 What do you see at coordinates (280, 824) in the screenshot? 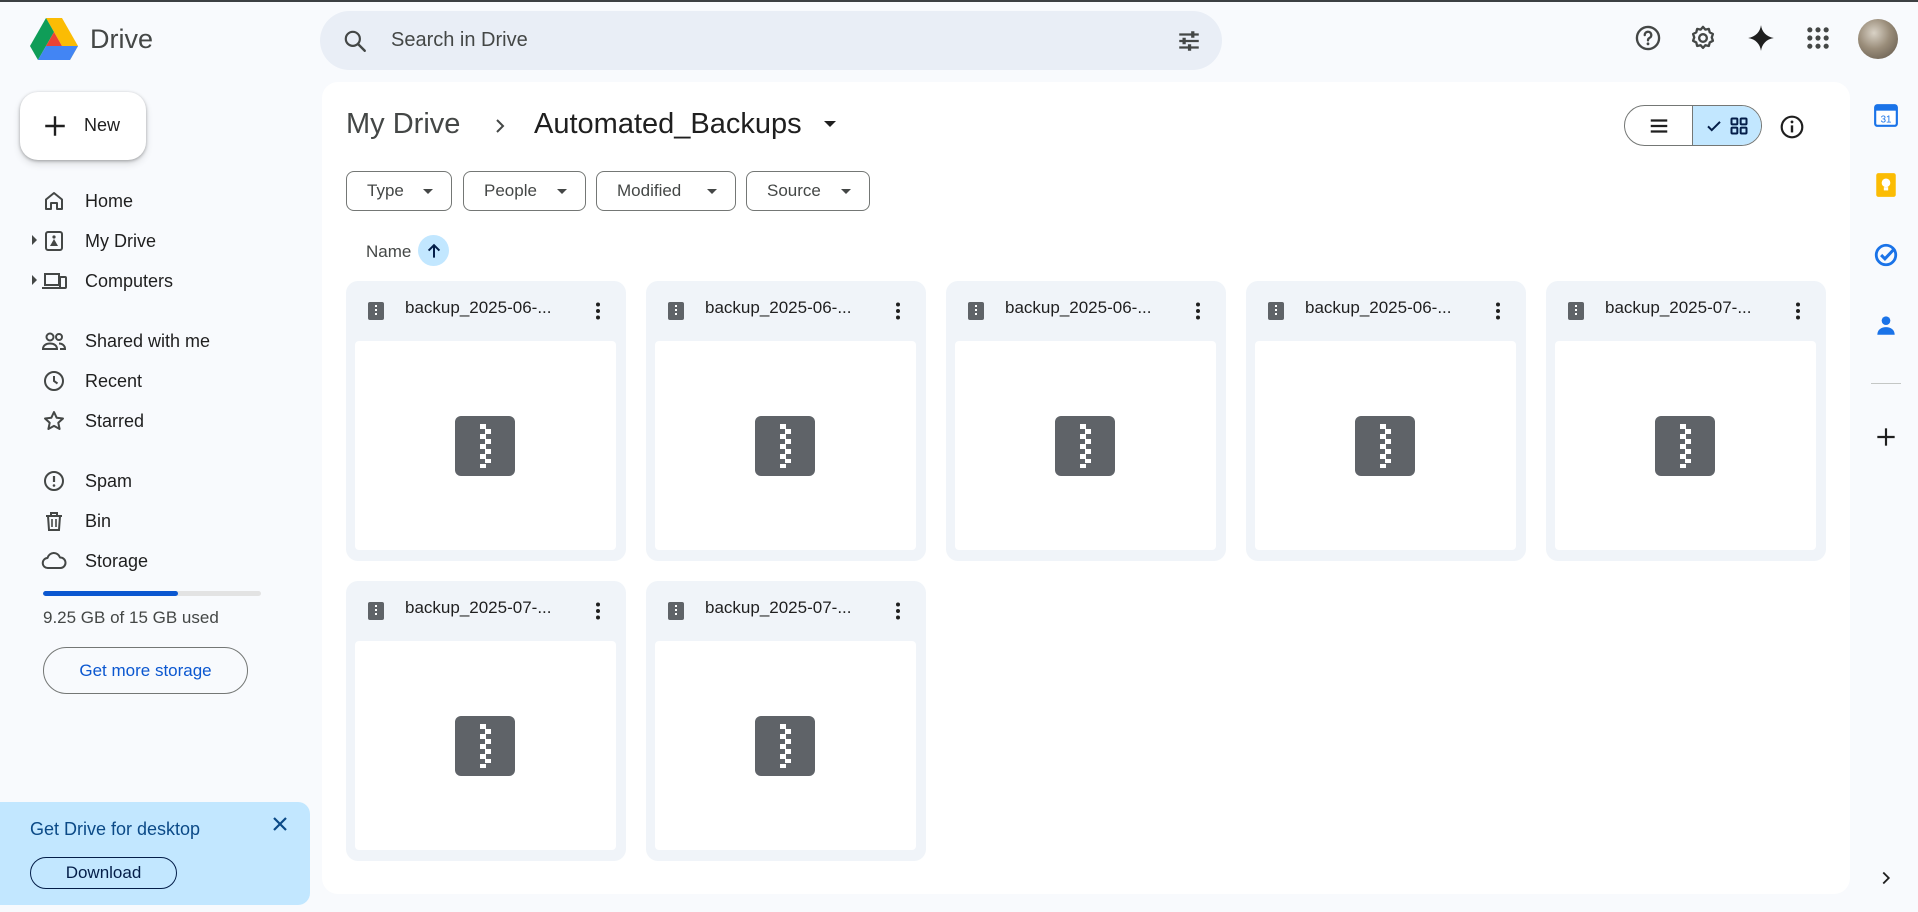
I see `close-icon` at bounding box center [280, 824].